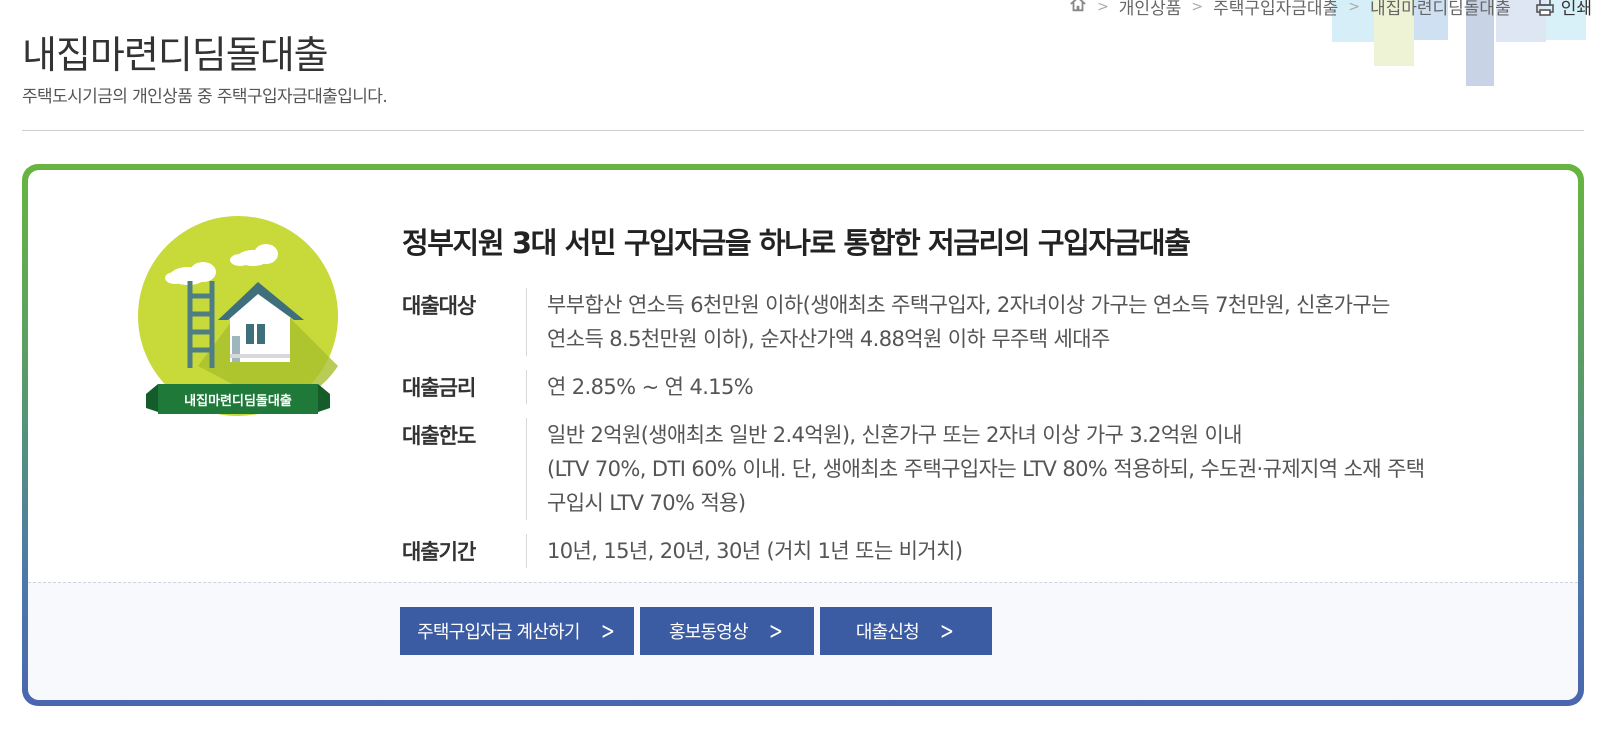 The height and width of the screenshot is (736, 1606). I want to click on breadcrumb-item-current: 내집마련디딤돌대출, so click(1440, 9).